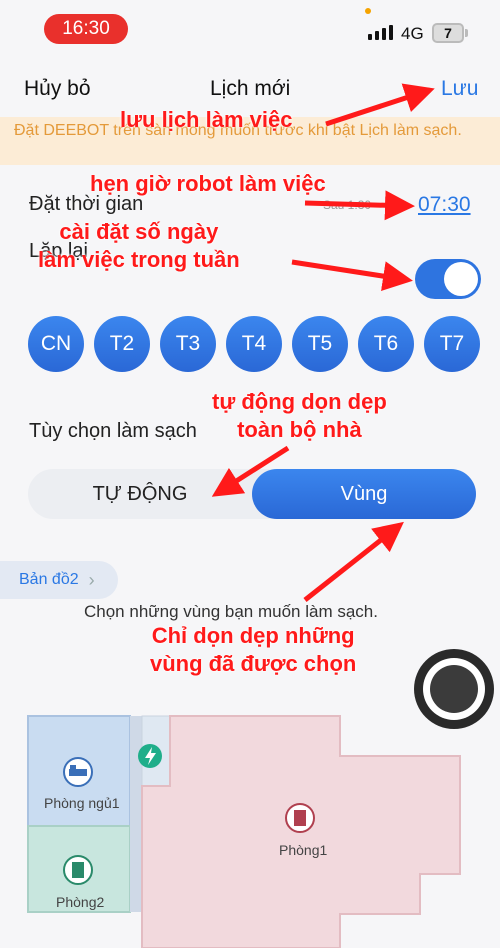 The width and height of the screenshot is (500, 948). What do you see at coordinates (253, 649) in the screenshot?
I see `annotation-zone: Chỉ dọn dẹp những vùng đã được chọn` at bounding box center [253, 649].